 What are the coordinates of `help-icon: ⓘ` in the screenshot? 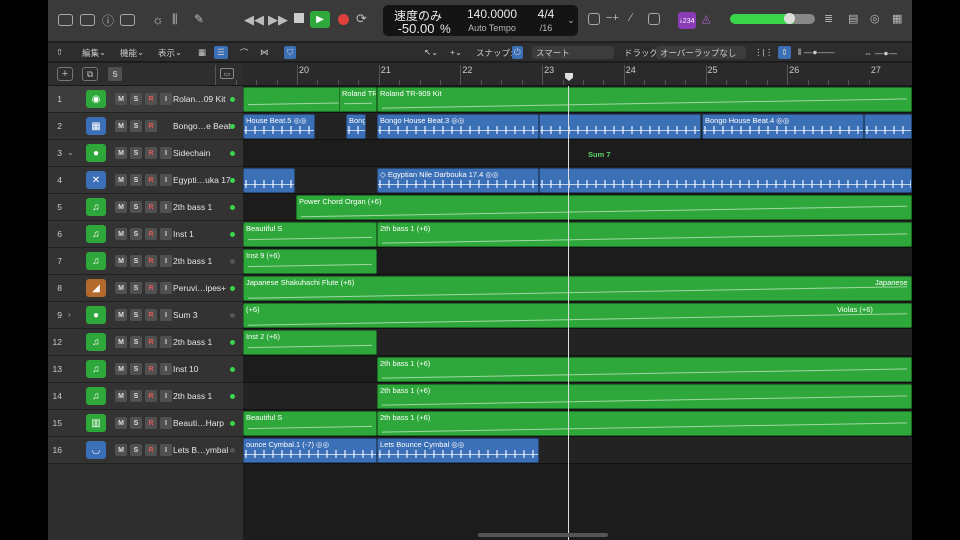 It's located at (108, 20).